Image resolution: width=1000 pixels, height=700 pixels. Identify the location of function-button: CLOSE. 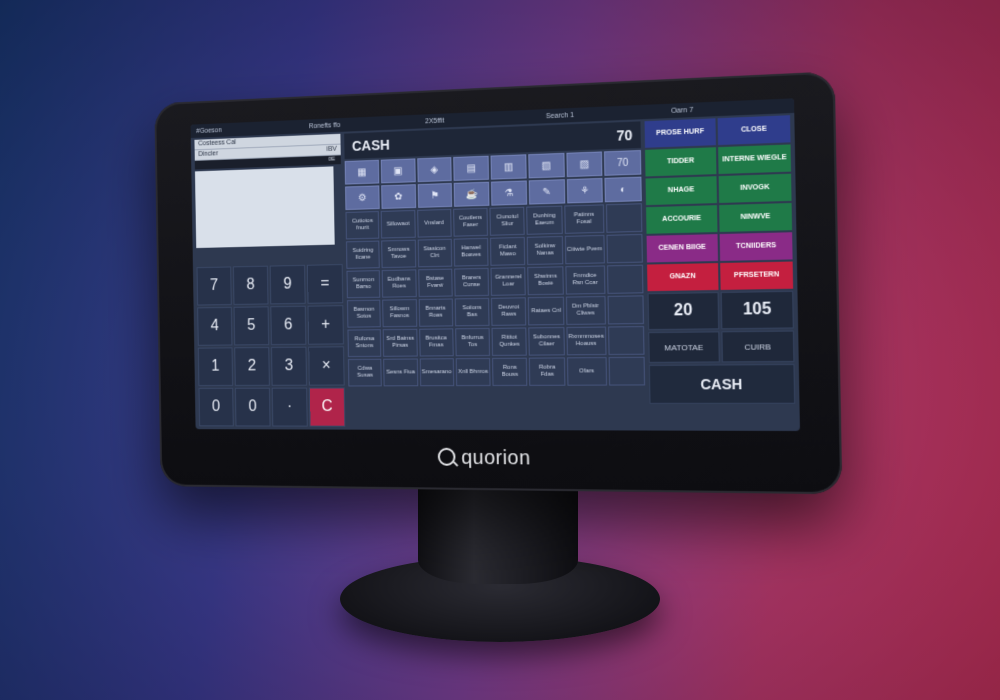
(754, 130).